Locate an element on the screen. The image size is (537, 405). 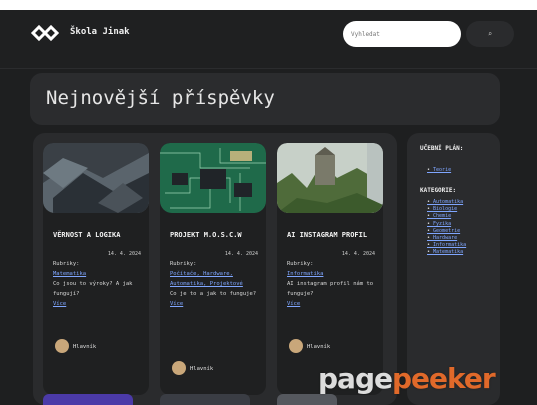
category-item: Biologie is located at coordinates (460, 209).